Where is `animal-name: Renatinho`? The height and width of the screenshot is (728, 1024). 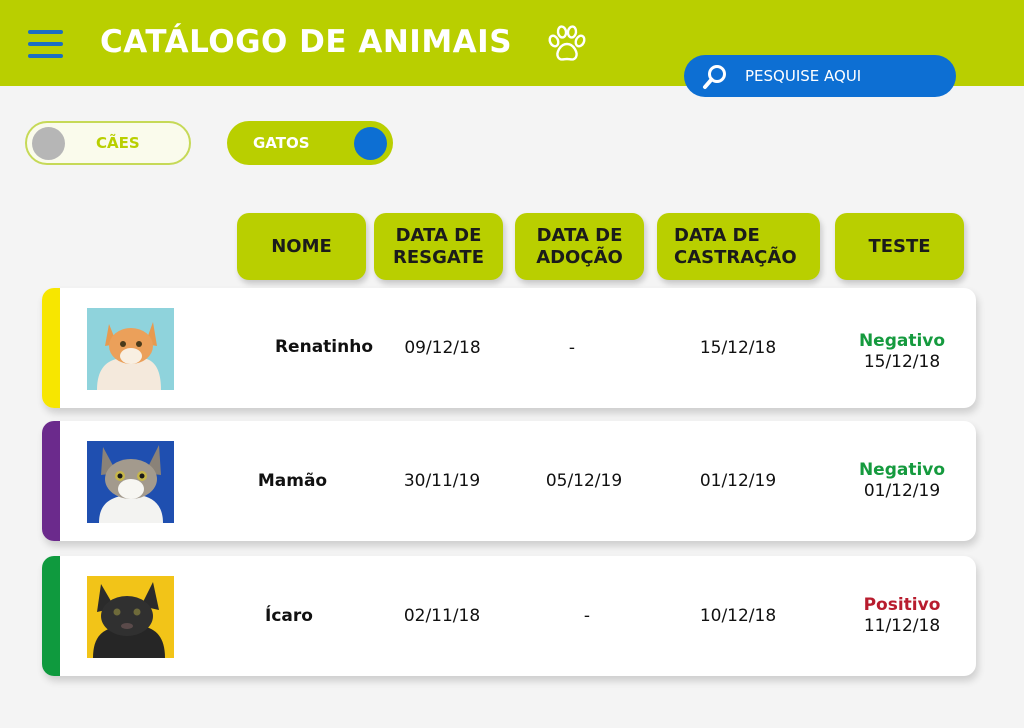
animal-name: Renatinho is located at coordinates (324, 347).